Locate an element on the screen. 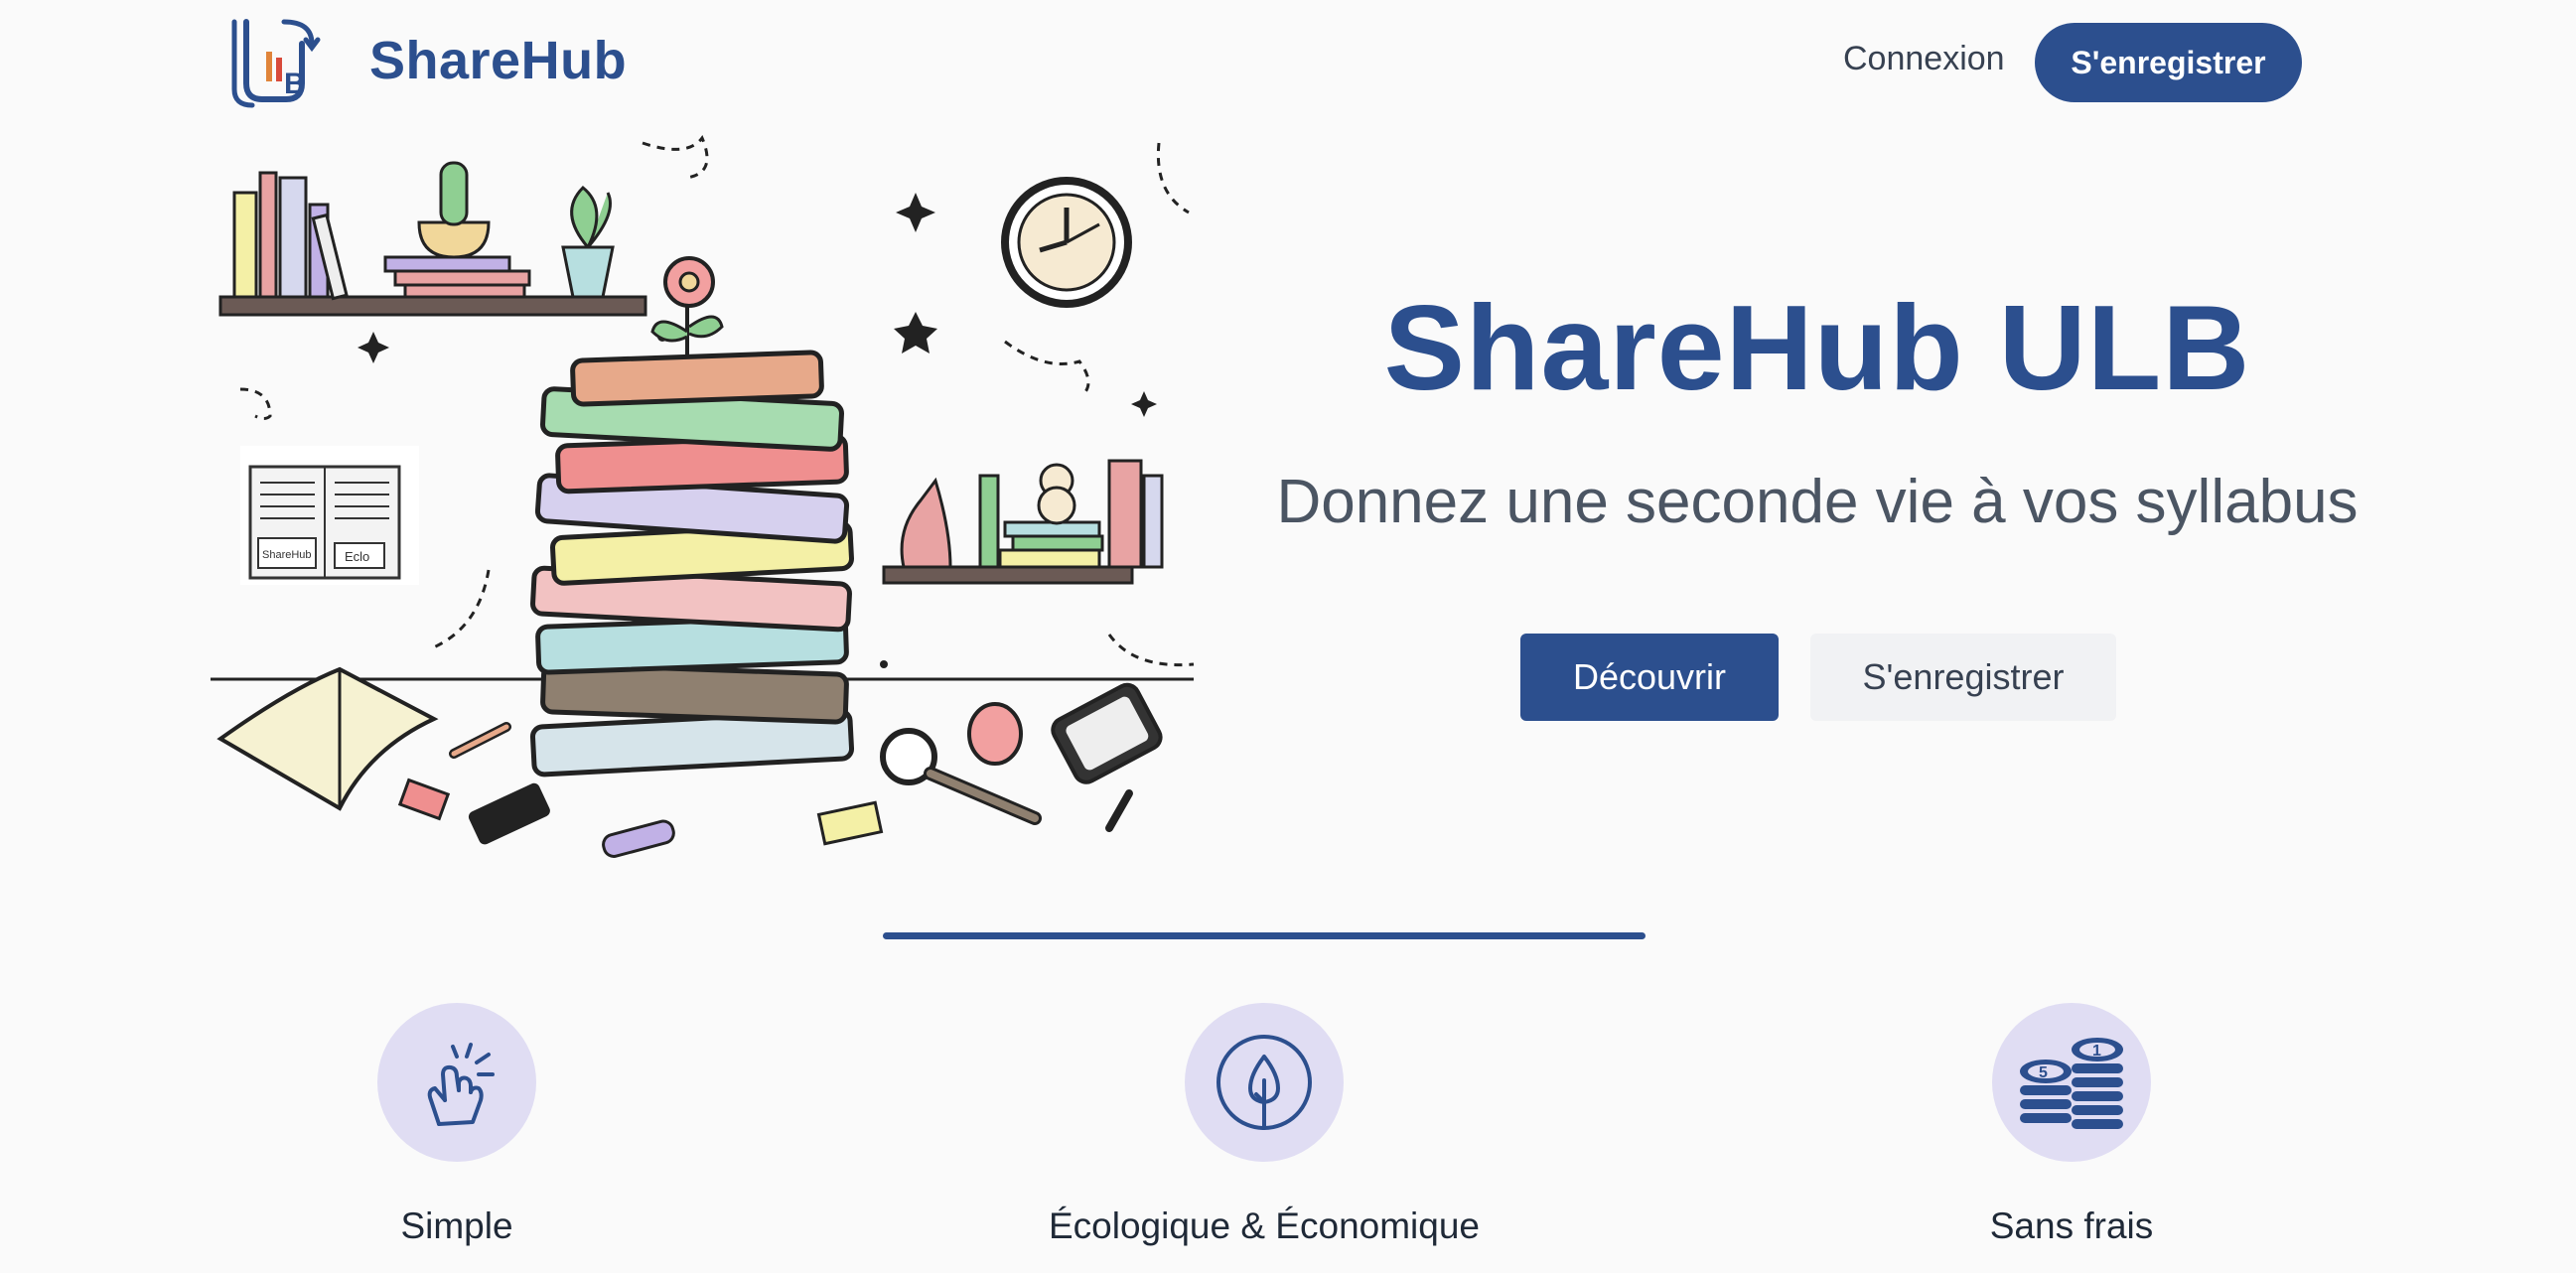  feature-simple: Simple is located at coordinates (457, 1125).